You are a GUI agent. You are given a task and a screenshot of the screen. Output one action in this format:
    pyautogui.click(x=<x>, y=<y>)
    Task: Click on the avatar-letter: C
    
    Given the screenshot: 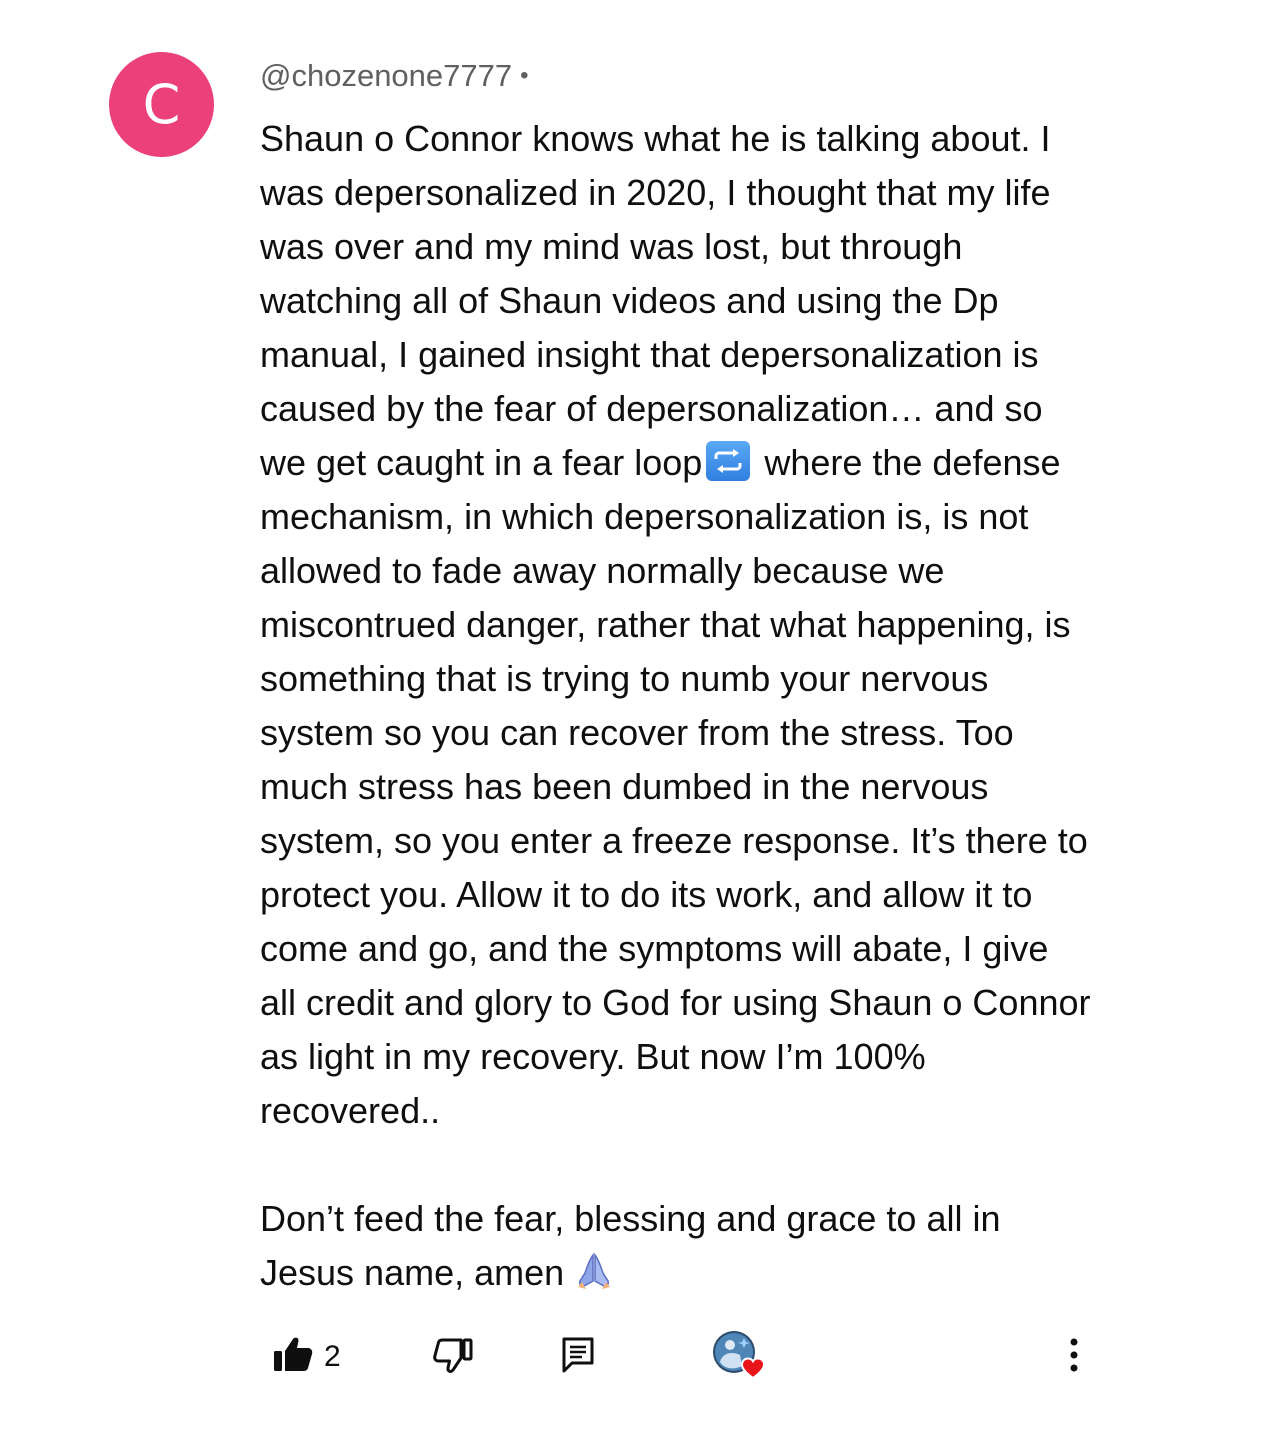 What is the action you would take?
    pyautogui.click(x=161, y=104)
    